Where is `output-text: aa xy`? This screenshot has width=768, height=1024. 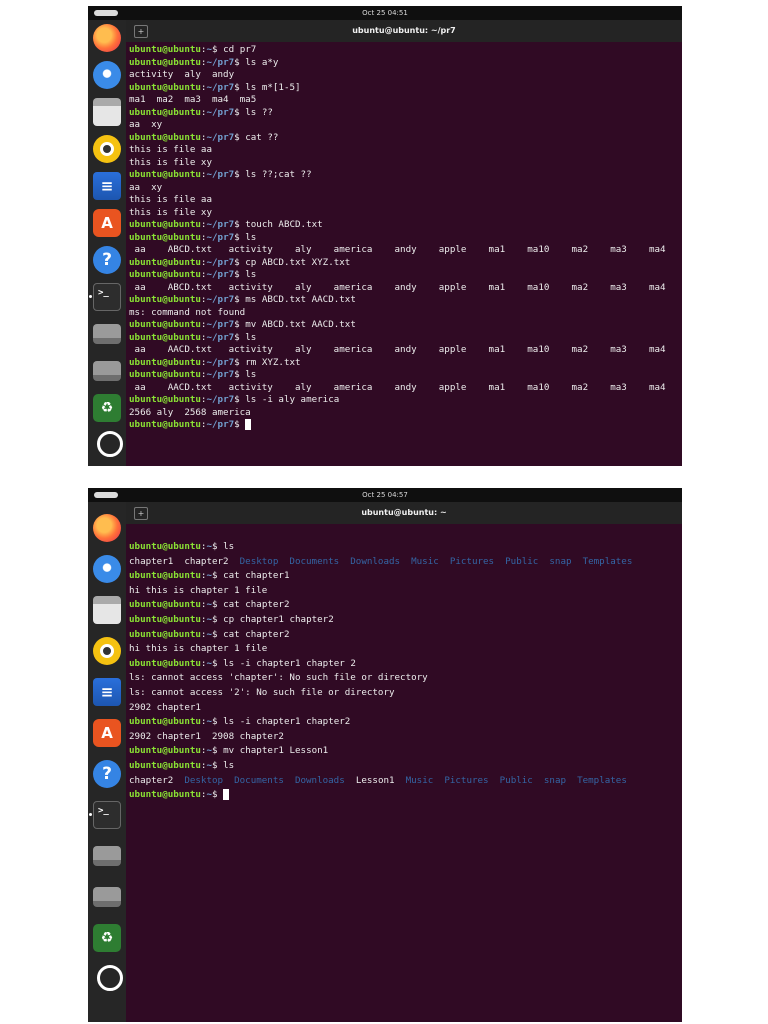 output-text: aa xy is located at coordinates (146, 187).